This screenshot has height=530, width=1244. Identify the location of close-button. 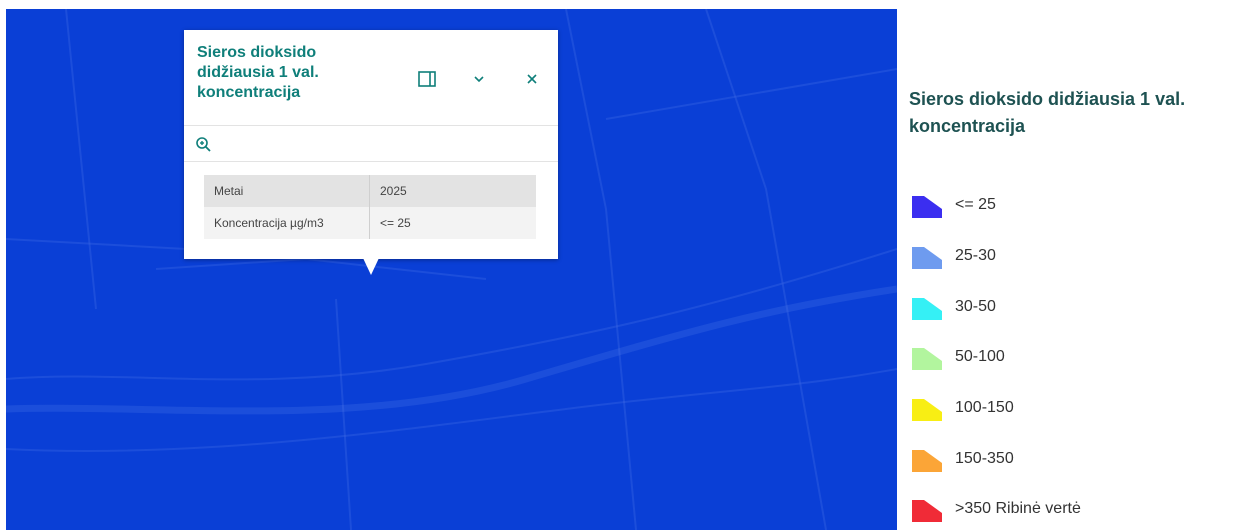
(532, 79).